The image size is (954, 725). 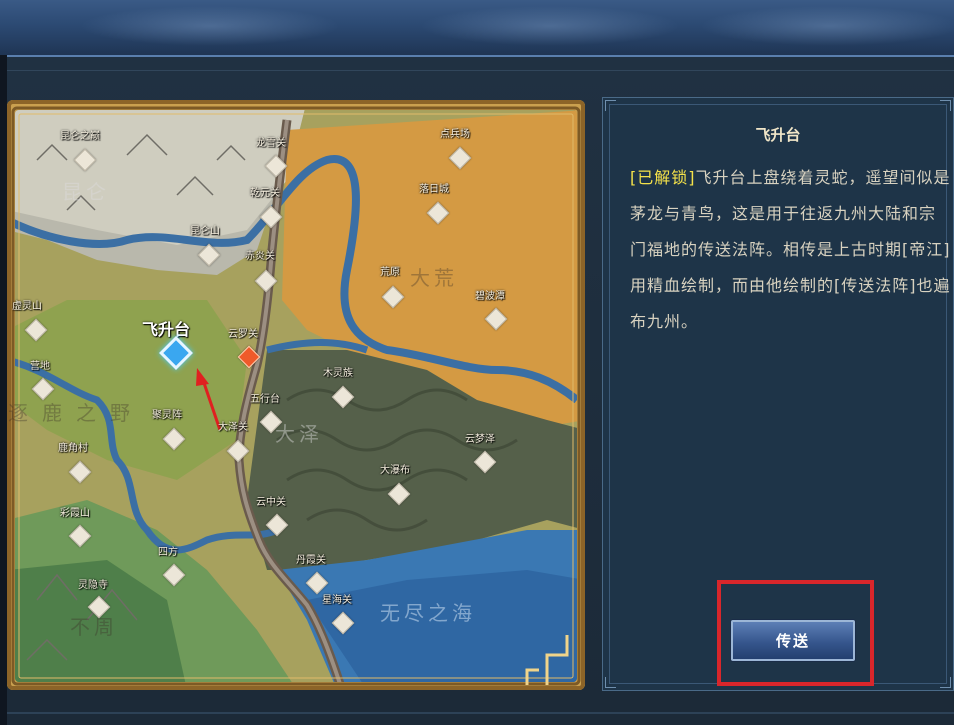 What do you see at coordinates (3, 390) in the screenshot?
I see `left-edge` at bounding box center [3, 390].